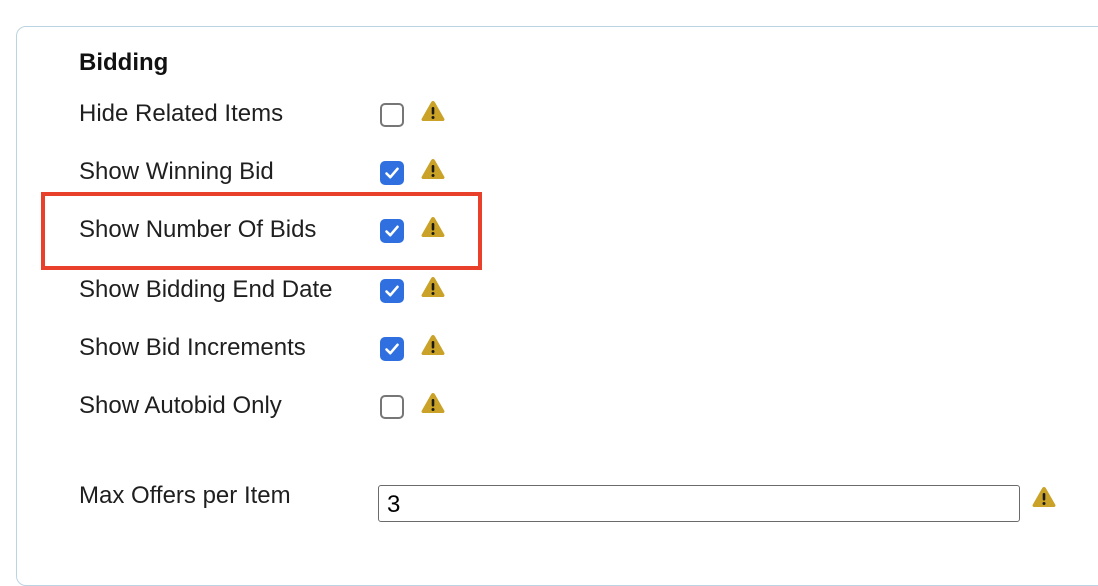 The width and height of the screenshot is (1098, 586). Describe the element at coordinates (289, 409) in the screenshot. I see `setting-row-show-autobid-only: Show Autobid Only` at that location.